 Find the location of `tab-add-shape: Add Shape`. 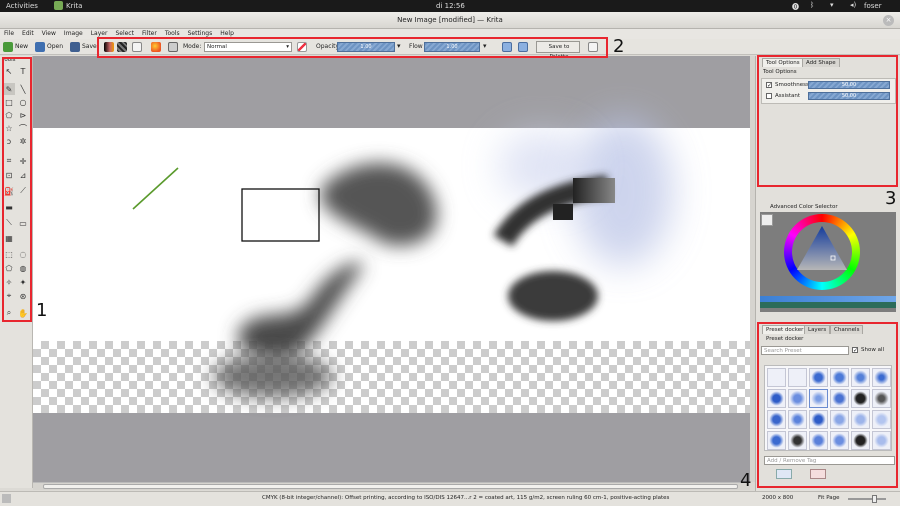

tab-add-shape: Add Shape is located at coordinates (821, 62).